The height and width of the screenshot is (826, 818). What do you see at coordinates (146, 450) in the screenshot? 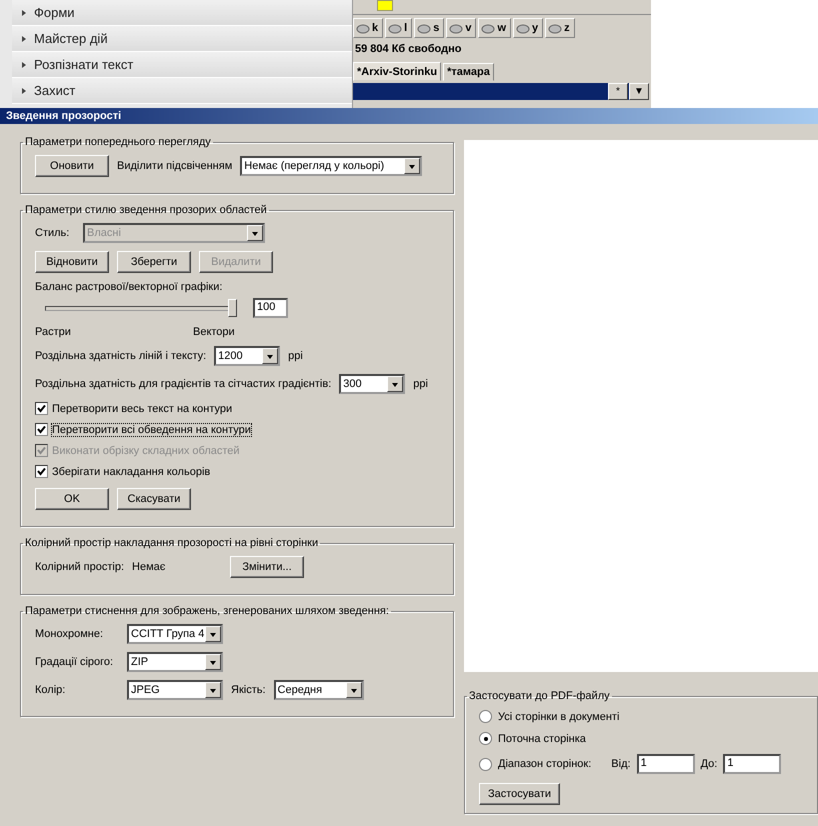
I see `checkbox-label: Виконати обрізку складних областей` at bounding box center [146, 450].